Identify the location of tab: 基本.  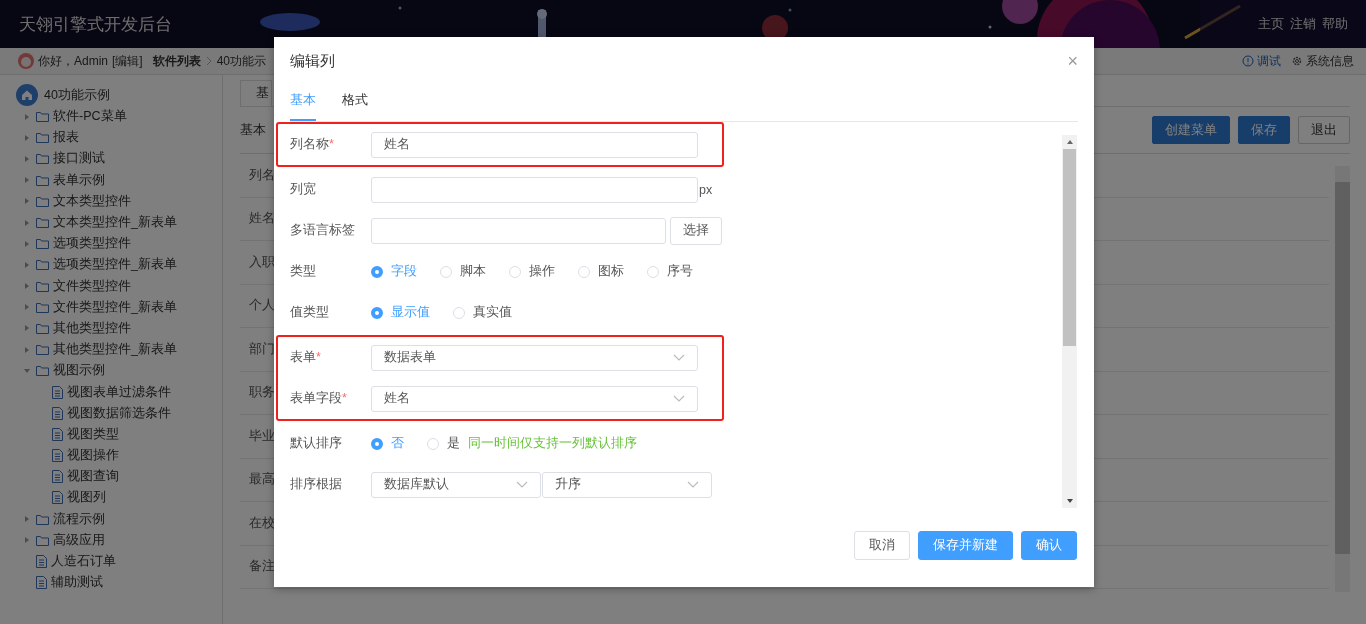
(303, 103).